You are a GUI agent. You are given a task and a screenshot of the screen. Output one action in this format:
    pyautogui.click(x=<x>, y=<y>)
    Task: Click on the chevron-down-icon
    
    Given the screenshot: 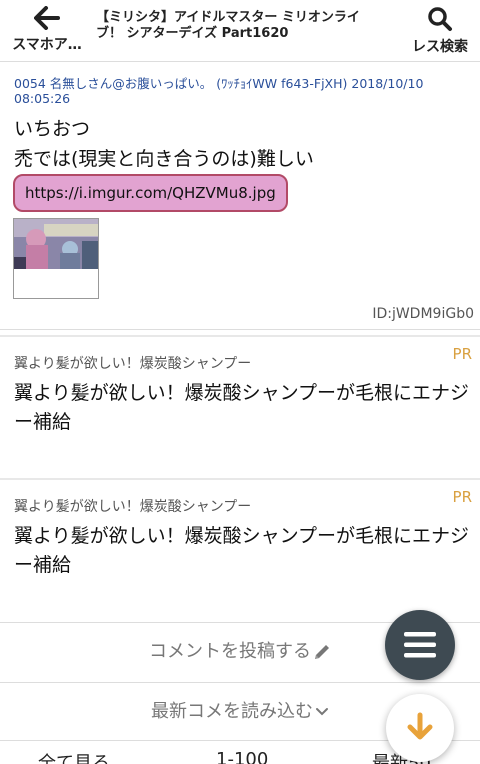 What is the action you would take?
    pyautogui.click(x=322, y=712)
    